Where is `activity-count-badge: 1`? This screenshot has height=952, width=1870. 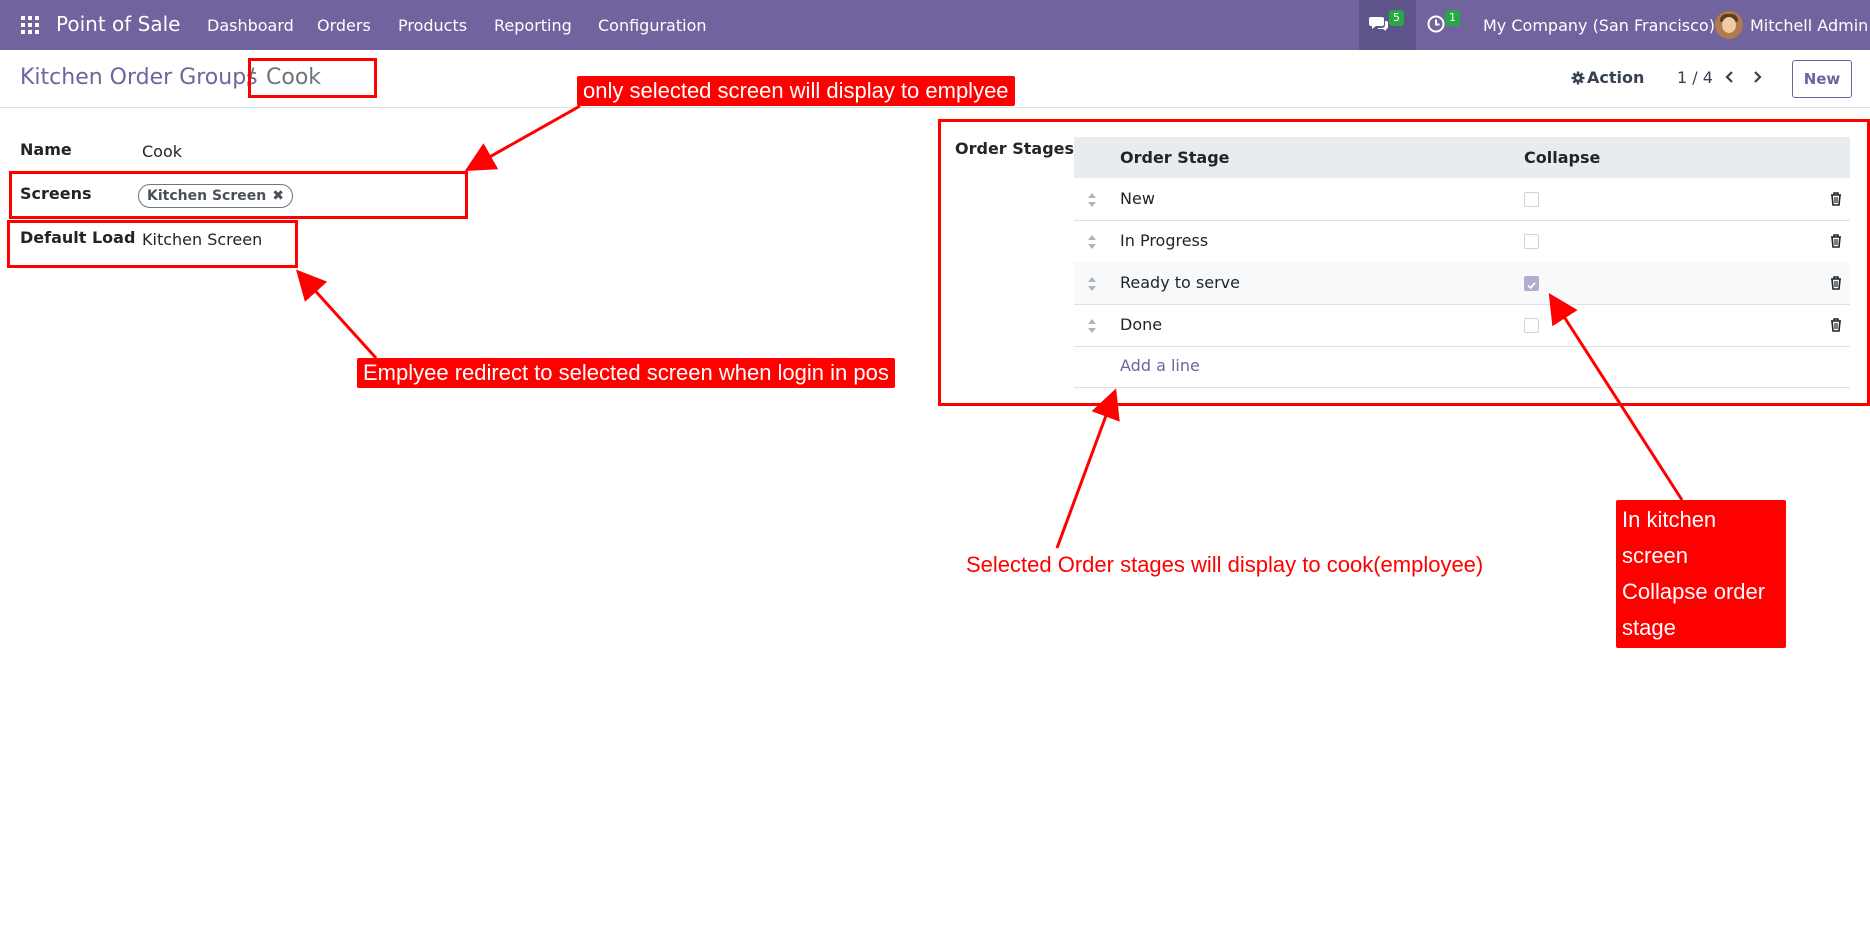
activity-count-badge: 1 is located at coordinates (1452, 18).